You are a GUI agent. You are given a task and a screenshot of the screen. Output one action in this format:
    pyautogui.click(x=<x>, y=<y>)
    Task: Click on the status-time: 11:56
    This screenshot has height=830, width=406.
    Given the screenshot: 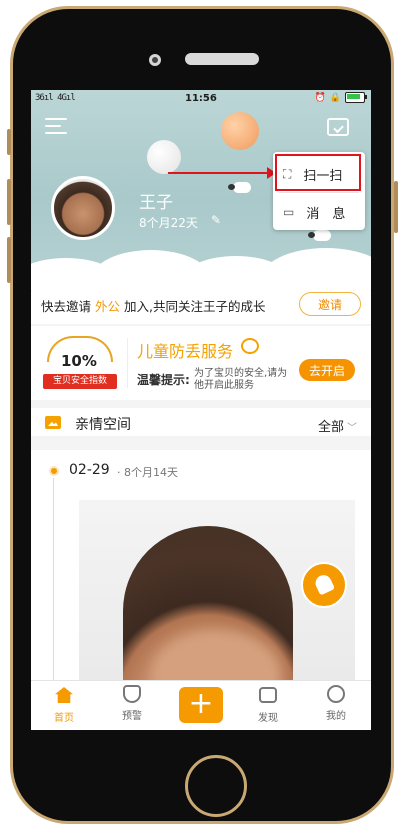 What is the action you would take?
    pyautogui.click(x=201, y=98)
    